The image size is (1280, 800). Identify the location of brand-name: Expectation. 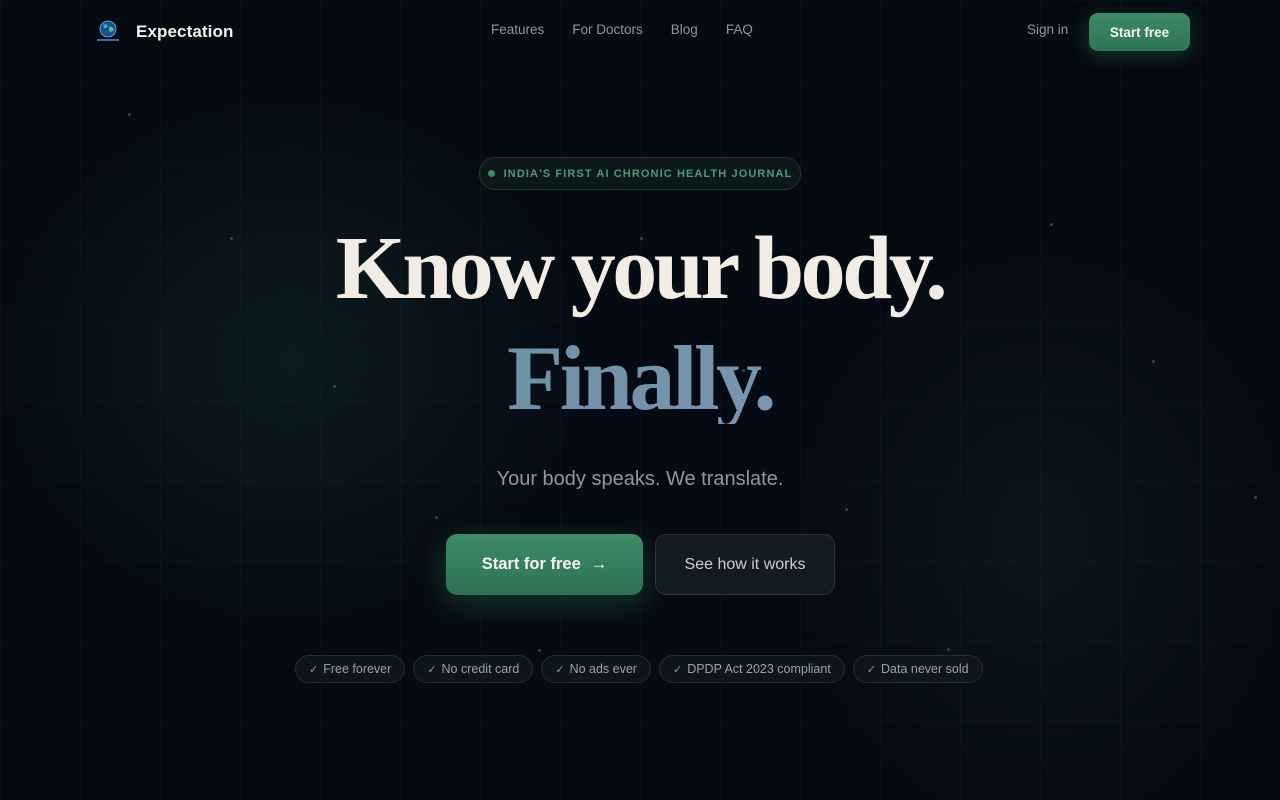
(185, 31).